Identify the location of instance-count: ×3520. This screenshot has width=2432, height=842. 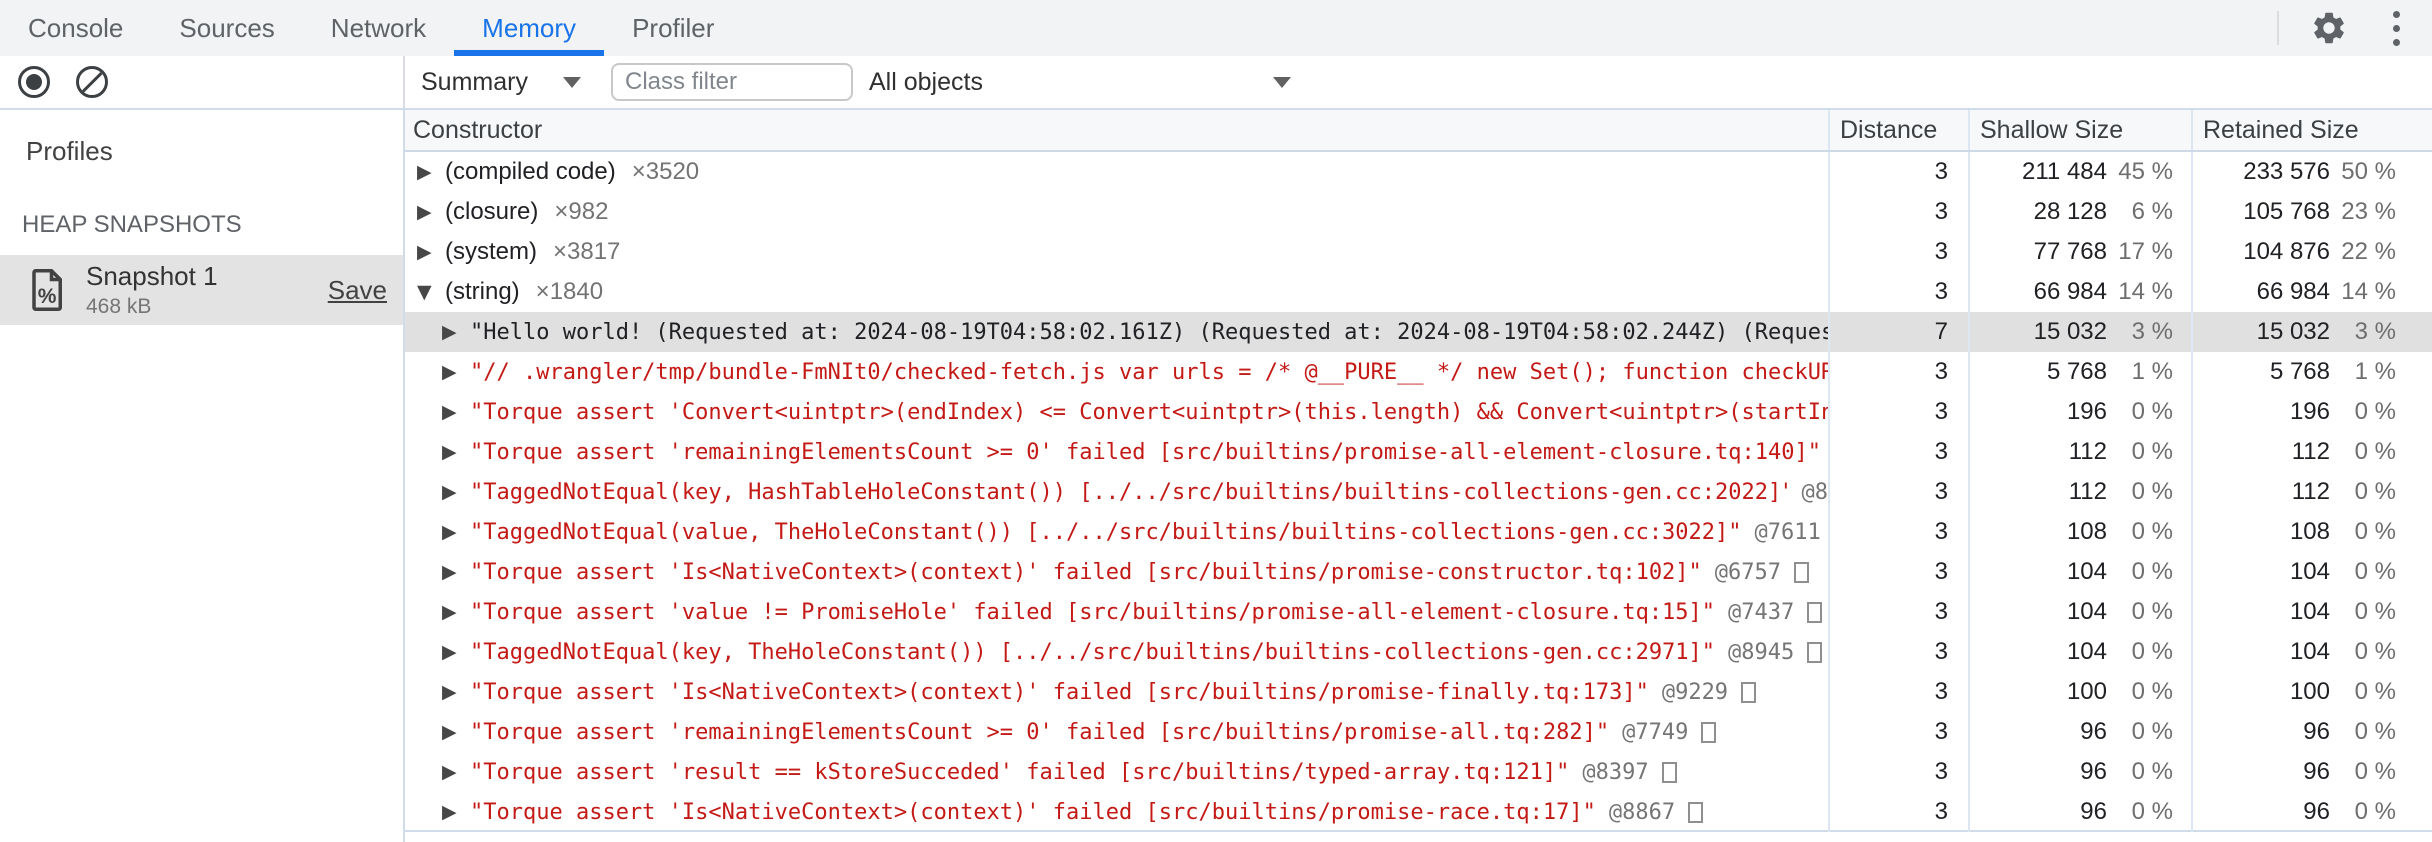
(665, 171).